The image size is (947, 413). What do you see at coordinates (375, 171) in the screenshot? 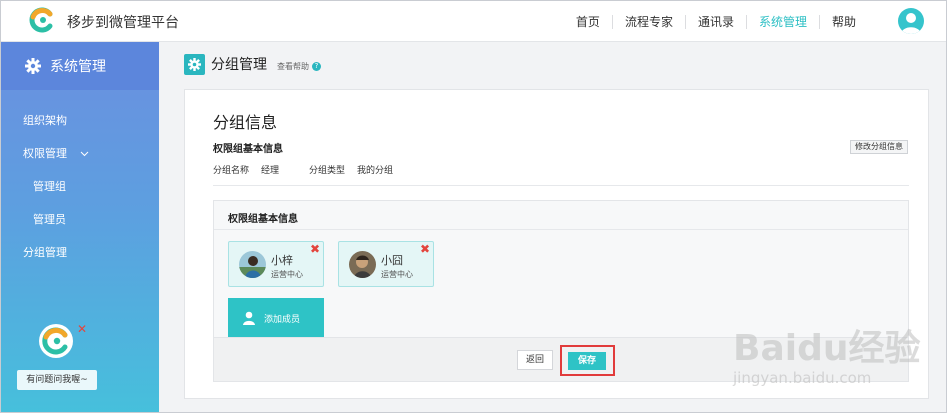
I see `group-type-value: 我的分组` at bounding box center [375, 171].